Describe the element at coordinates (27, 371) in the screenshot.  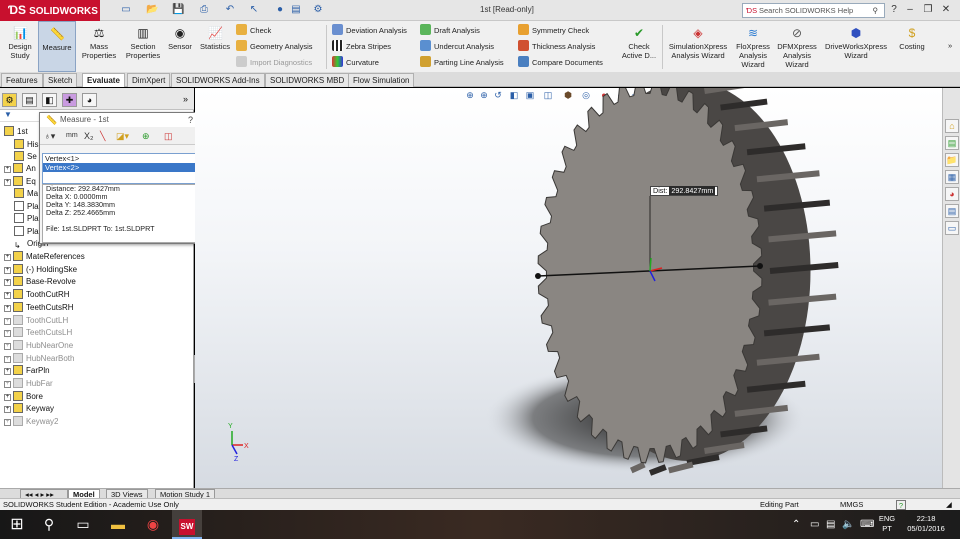
I see `tree-item-farpln: + FarPln` at that location.